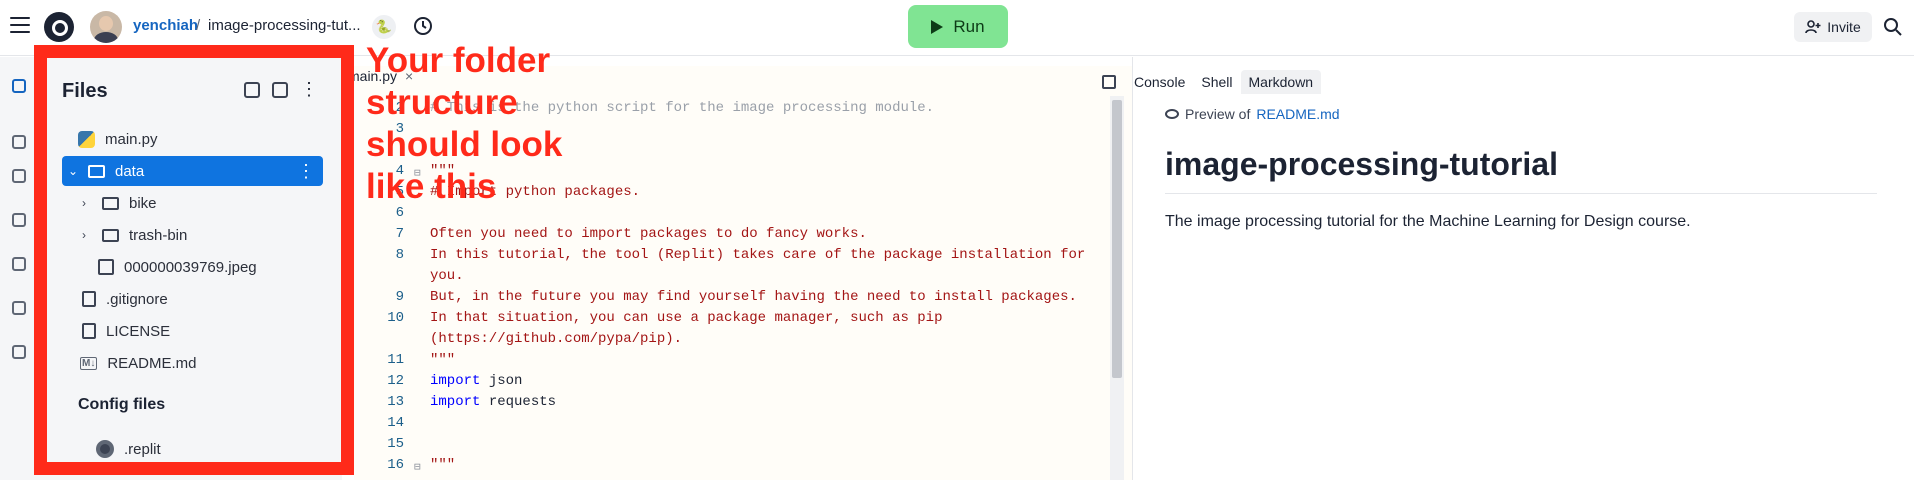 Image resolution: width=1914 pixels, height=480 pixels. Describe the element at coordinates (1893, 27) in the screenshot. I see `search-icon` at that location.